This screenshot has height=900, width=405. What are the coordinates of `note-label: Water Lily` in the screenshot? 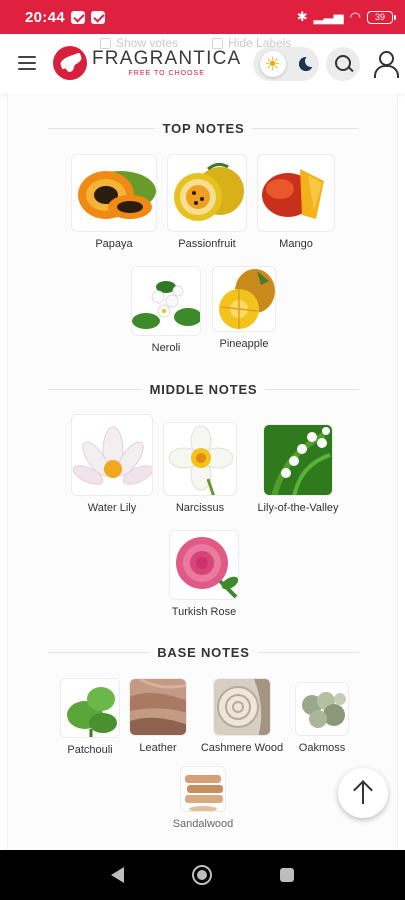 It's located at (112, 508).